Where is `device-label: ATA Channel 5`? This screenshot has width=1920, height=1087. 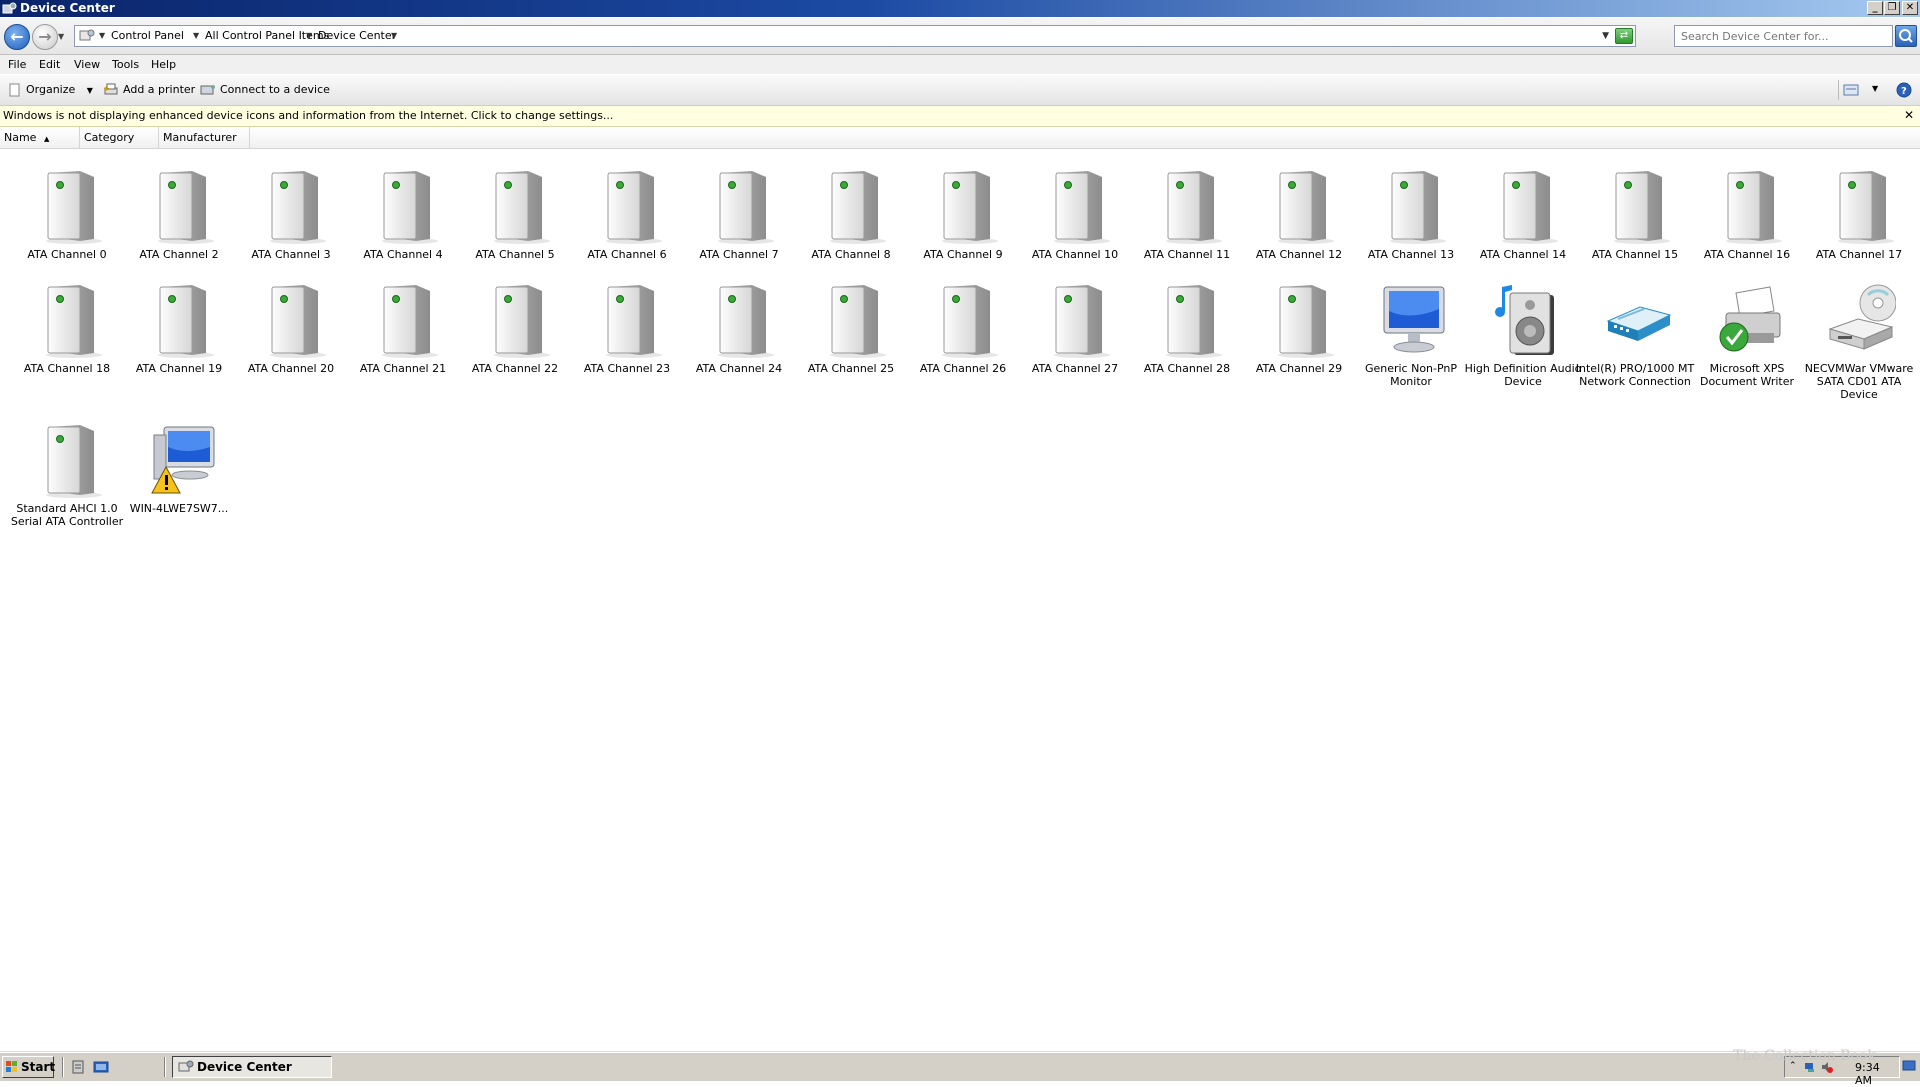 device-label: ATA Channel 5 is located at coordinates (515, 254).